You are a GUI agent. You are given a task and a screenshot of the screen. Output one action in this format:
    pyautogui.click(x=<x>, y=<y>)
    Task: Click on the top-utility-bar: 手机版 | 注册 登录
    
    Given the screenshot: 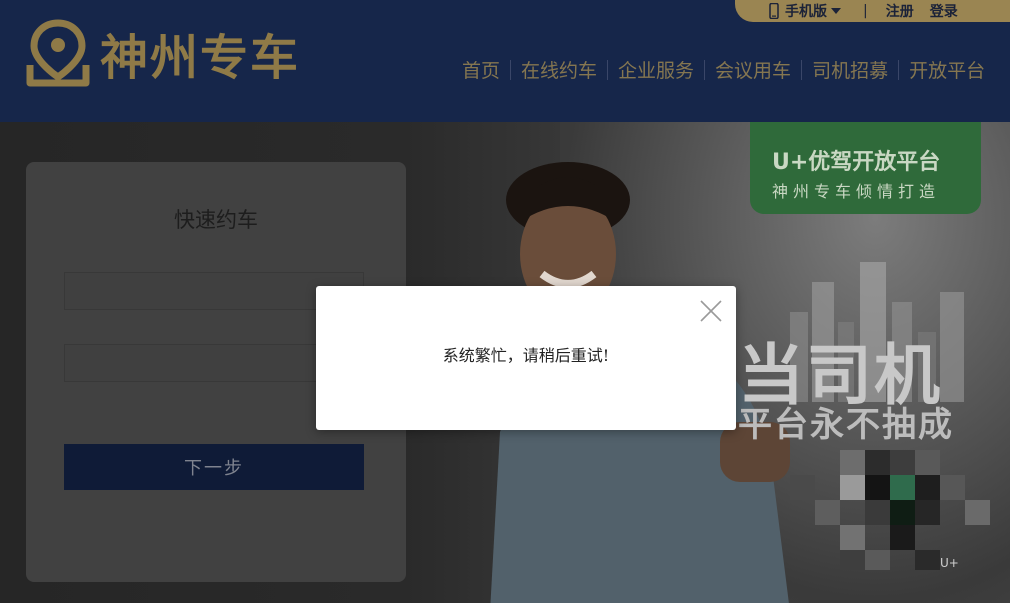 What is the action you would take?
    pyautogui.click(x=872, y=11)
    